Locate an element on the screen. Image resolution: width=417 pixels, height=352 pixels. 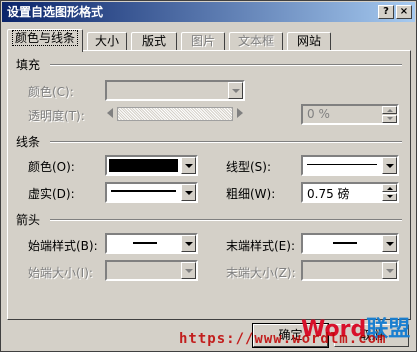
begin-style-sample is located at coordinates (145, 243).